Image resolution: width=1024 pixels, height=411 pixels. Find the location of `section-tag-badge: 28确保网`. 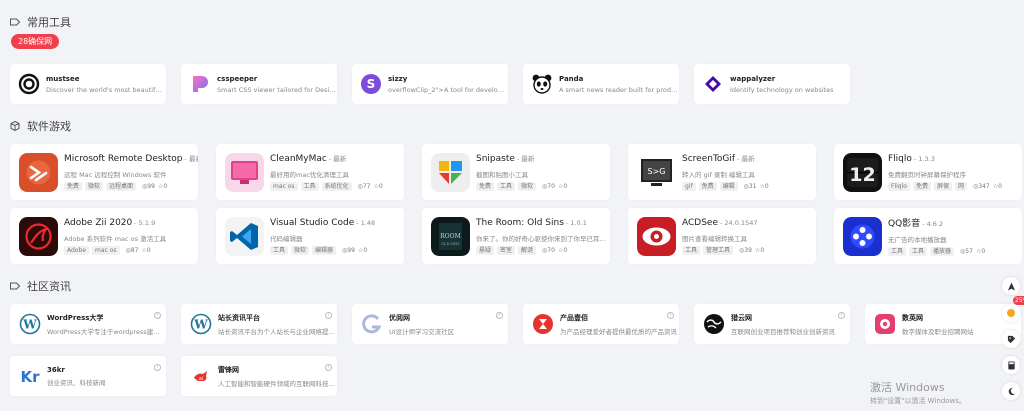

section-tag-badge: 28确保网 is located at coordinates (35, 41).